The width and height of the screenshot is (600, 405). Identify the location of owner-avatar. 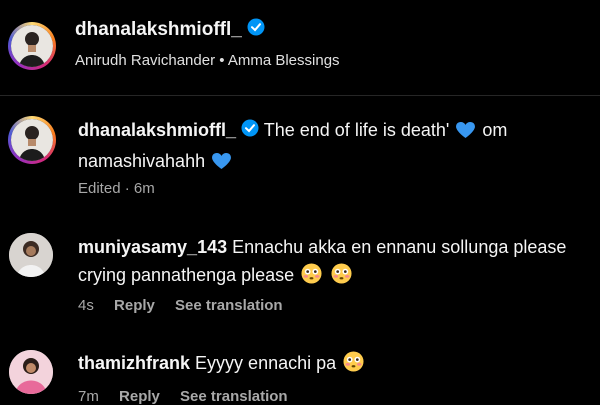
(32, 46).